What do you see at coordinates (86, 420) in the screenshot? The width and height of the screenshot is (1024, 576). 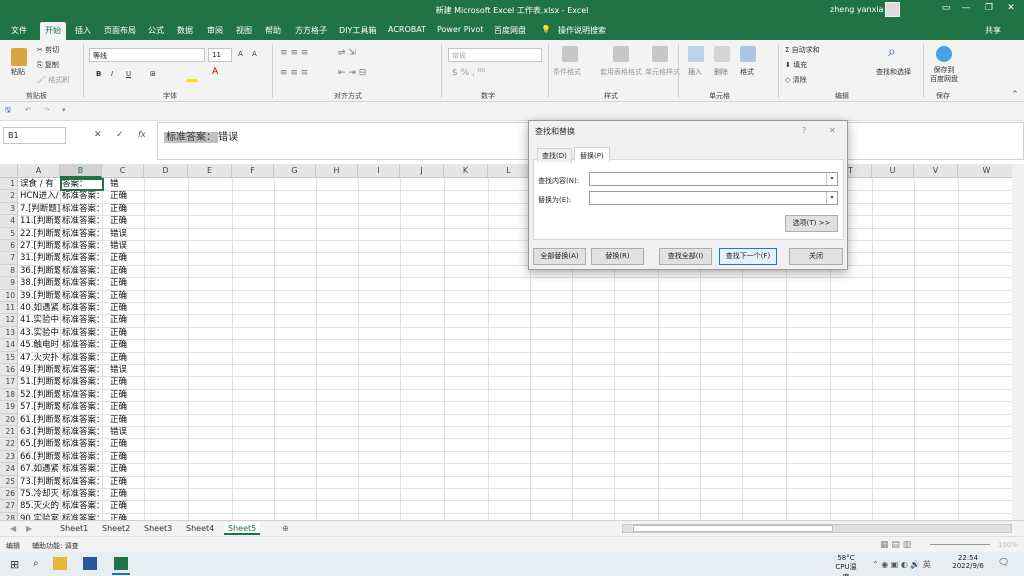 I see `cell-b20: 标准答案：` at bounding box center [86, 420].